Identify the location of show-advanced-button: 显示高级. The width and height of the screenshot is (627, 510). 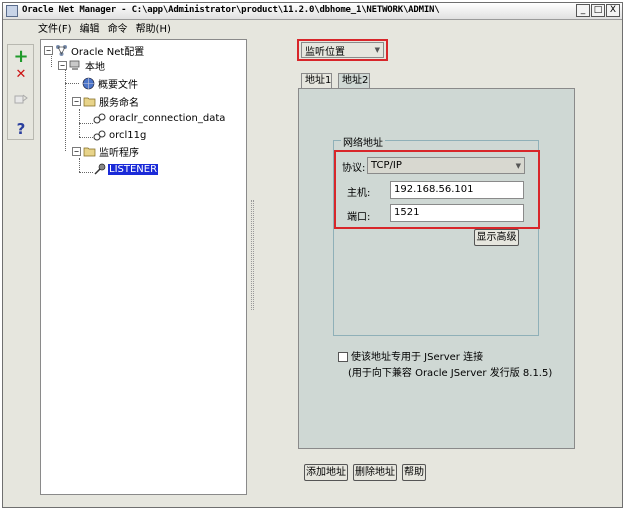
(496, 237).